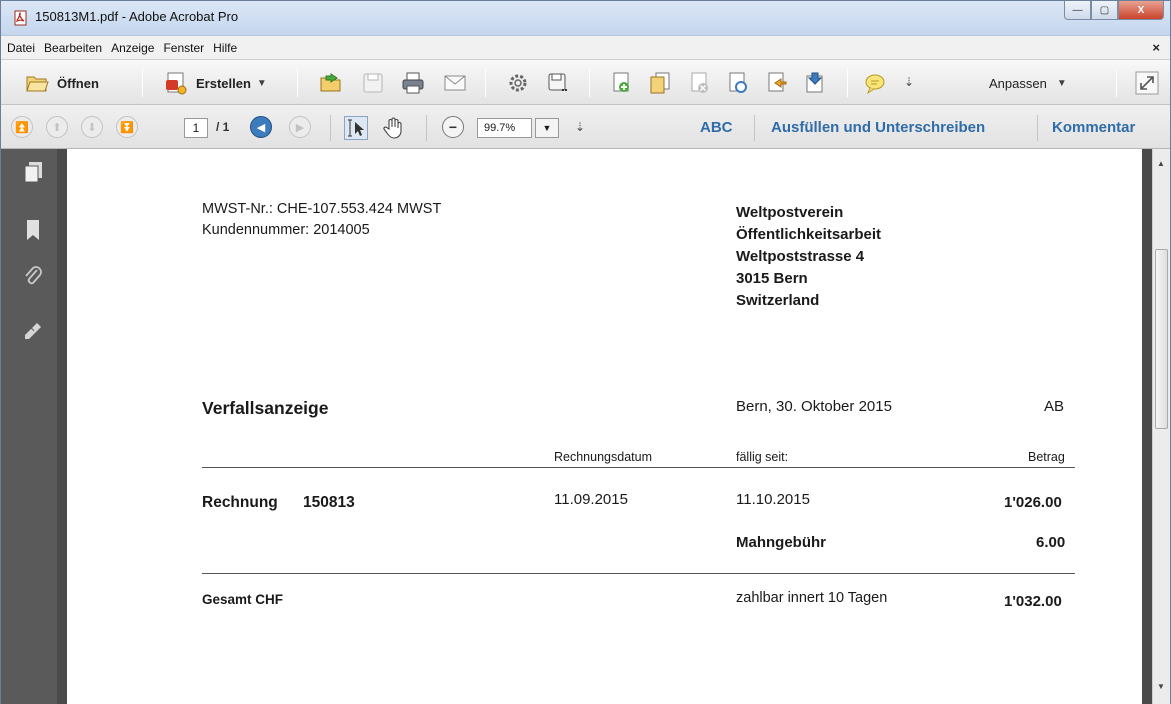 The image size is (1171, 704). Describe the element at coordinates (176, 83) in the screenshot. I see `create-pdf-icon` at that location.